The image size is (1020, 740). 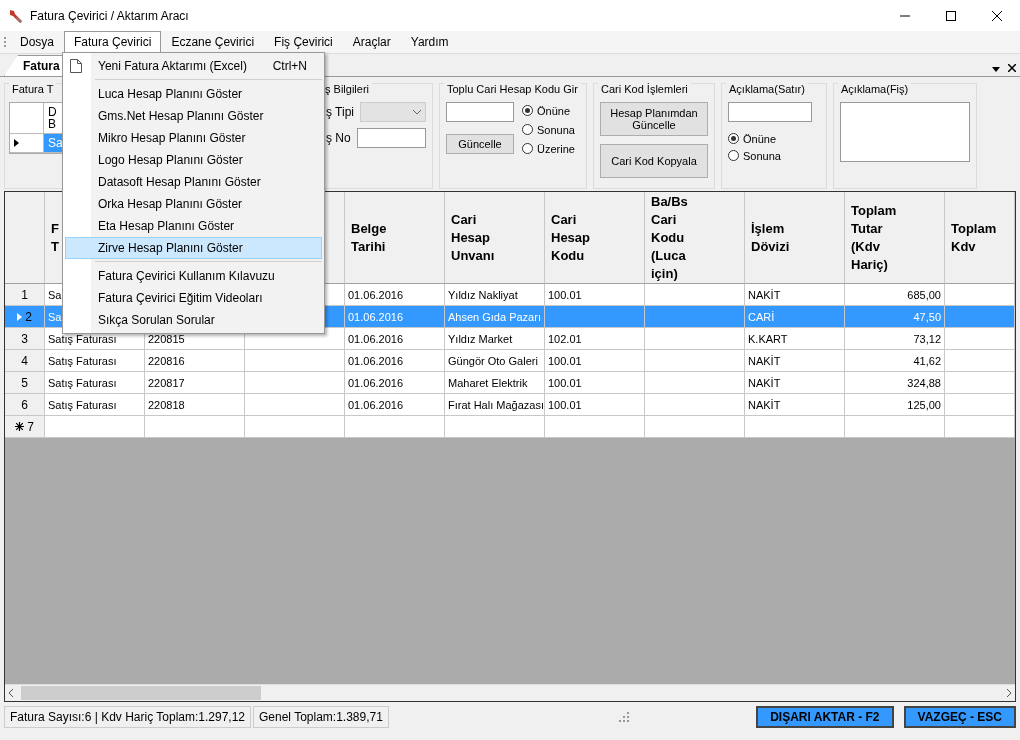 What do you see at coordinates (127, 717) in the screenshot?
I see `status-text: Fatura Sayısı:6 | Kdv Hariç Toplam:1.297,12` at bounding box center [127, 717].